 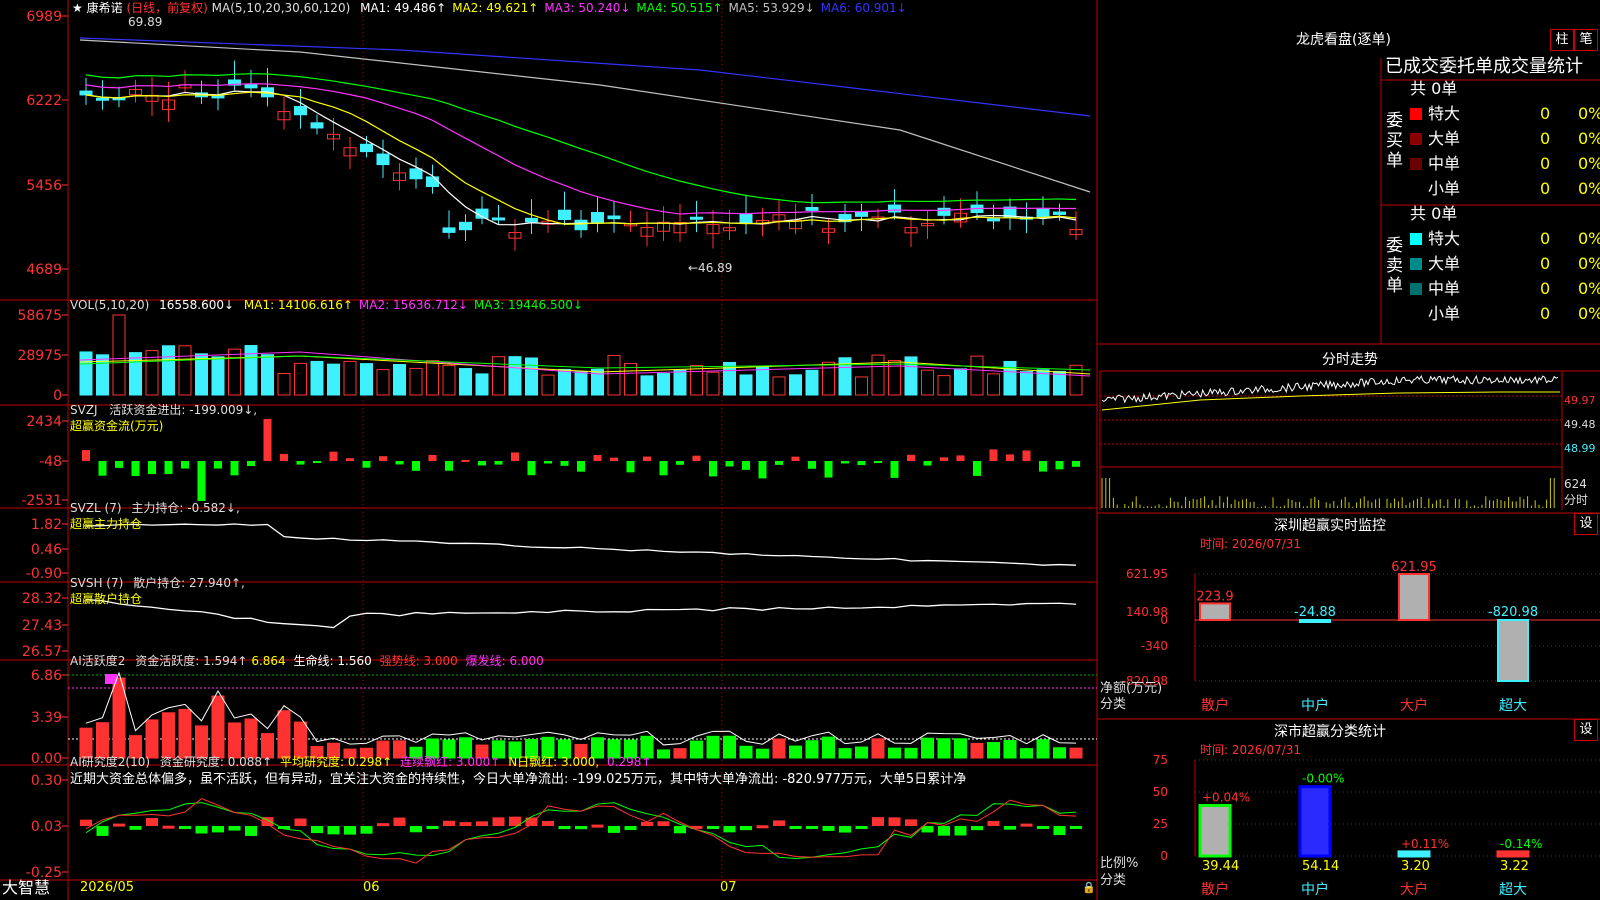 What do you see at coordinates (50, 462) in the screenshot?
I see `svzj-y-label-1: -48` at bounding box center [50, 462].